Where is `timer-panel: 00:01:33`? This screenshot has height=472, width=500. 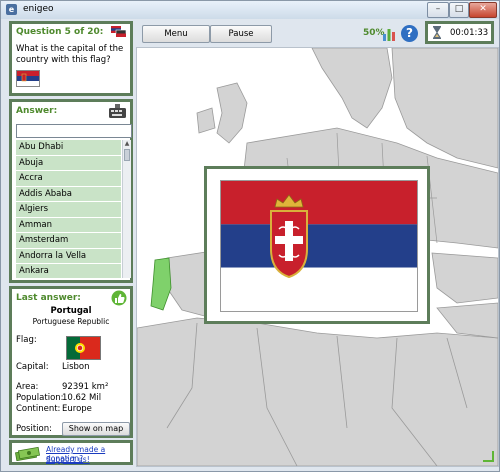 timer-panel: 00:01:33 is located at coordinates (459, 32).